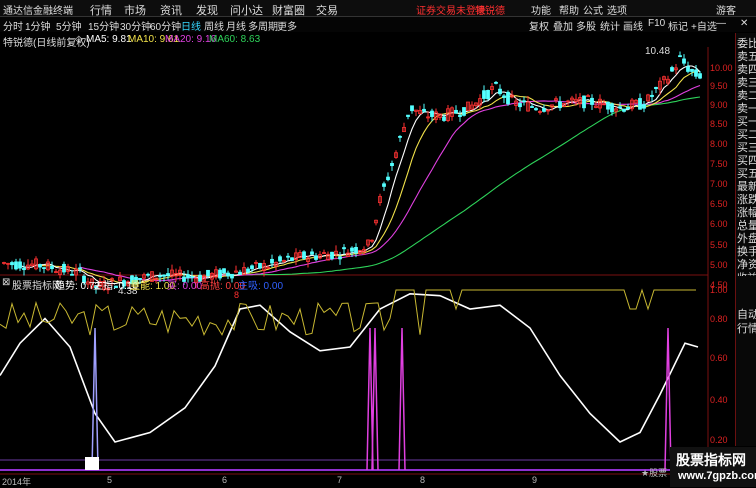  I want to click on menu-item-market: 行情, so click(101, 10).